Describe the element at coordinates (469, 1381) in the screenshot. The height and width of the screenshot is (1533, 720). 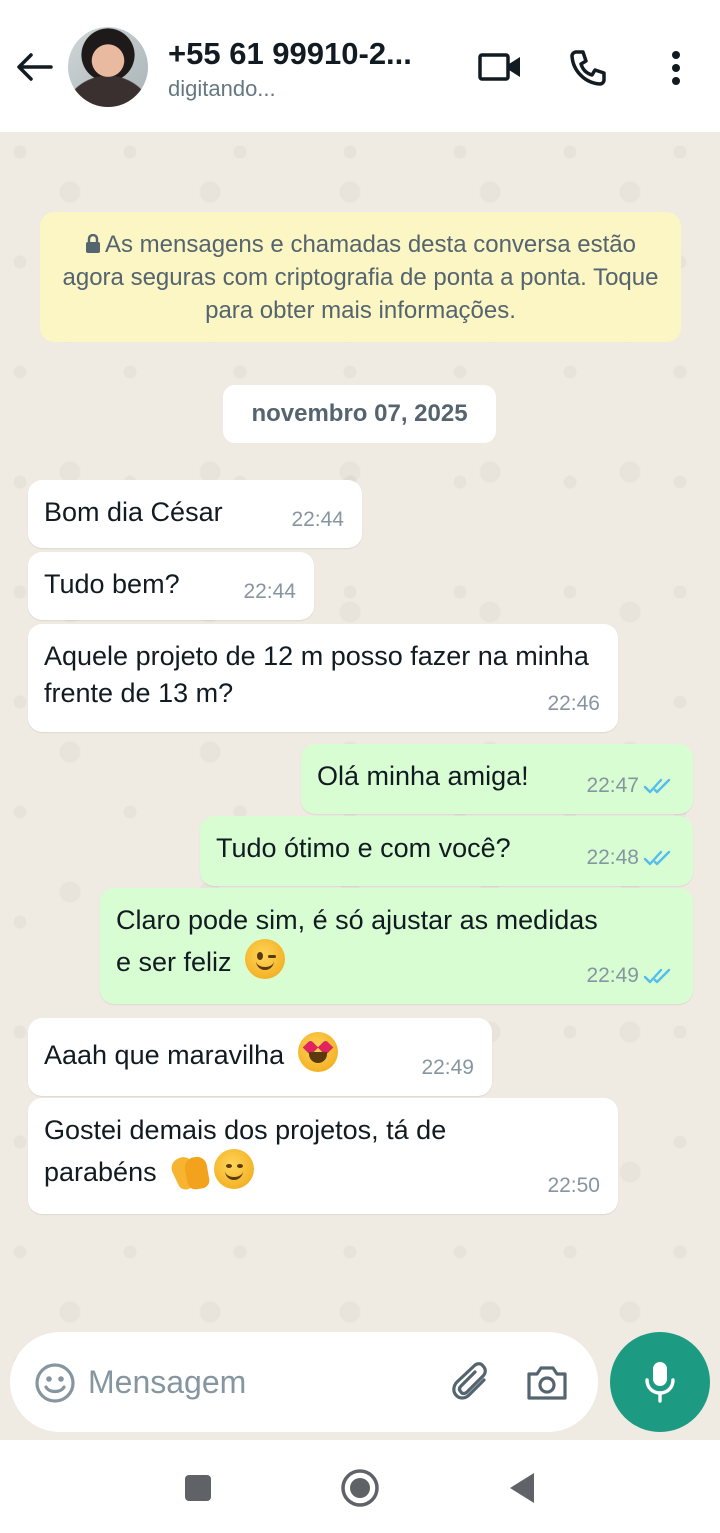
I see `paperclip-icon` at that location.